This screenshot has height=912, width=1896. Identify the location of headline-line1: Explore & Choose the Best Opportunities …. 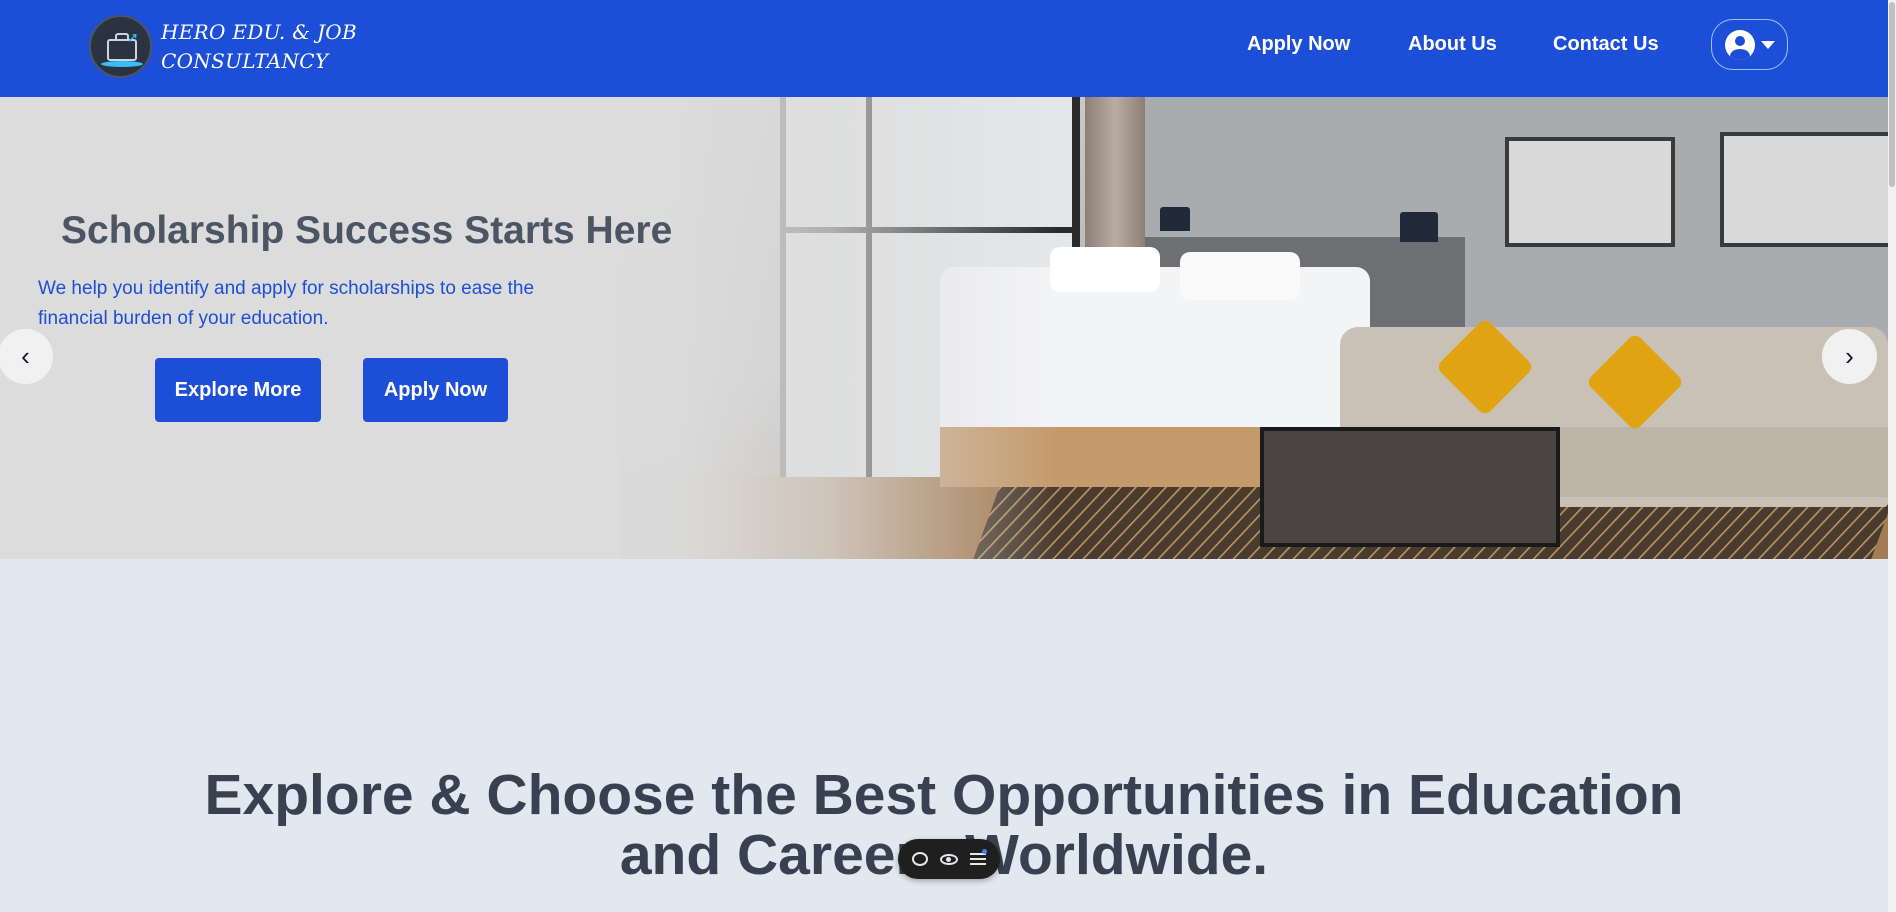
(944, 795).